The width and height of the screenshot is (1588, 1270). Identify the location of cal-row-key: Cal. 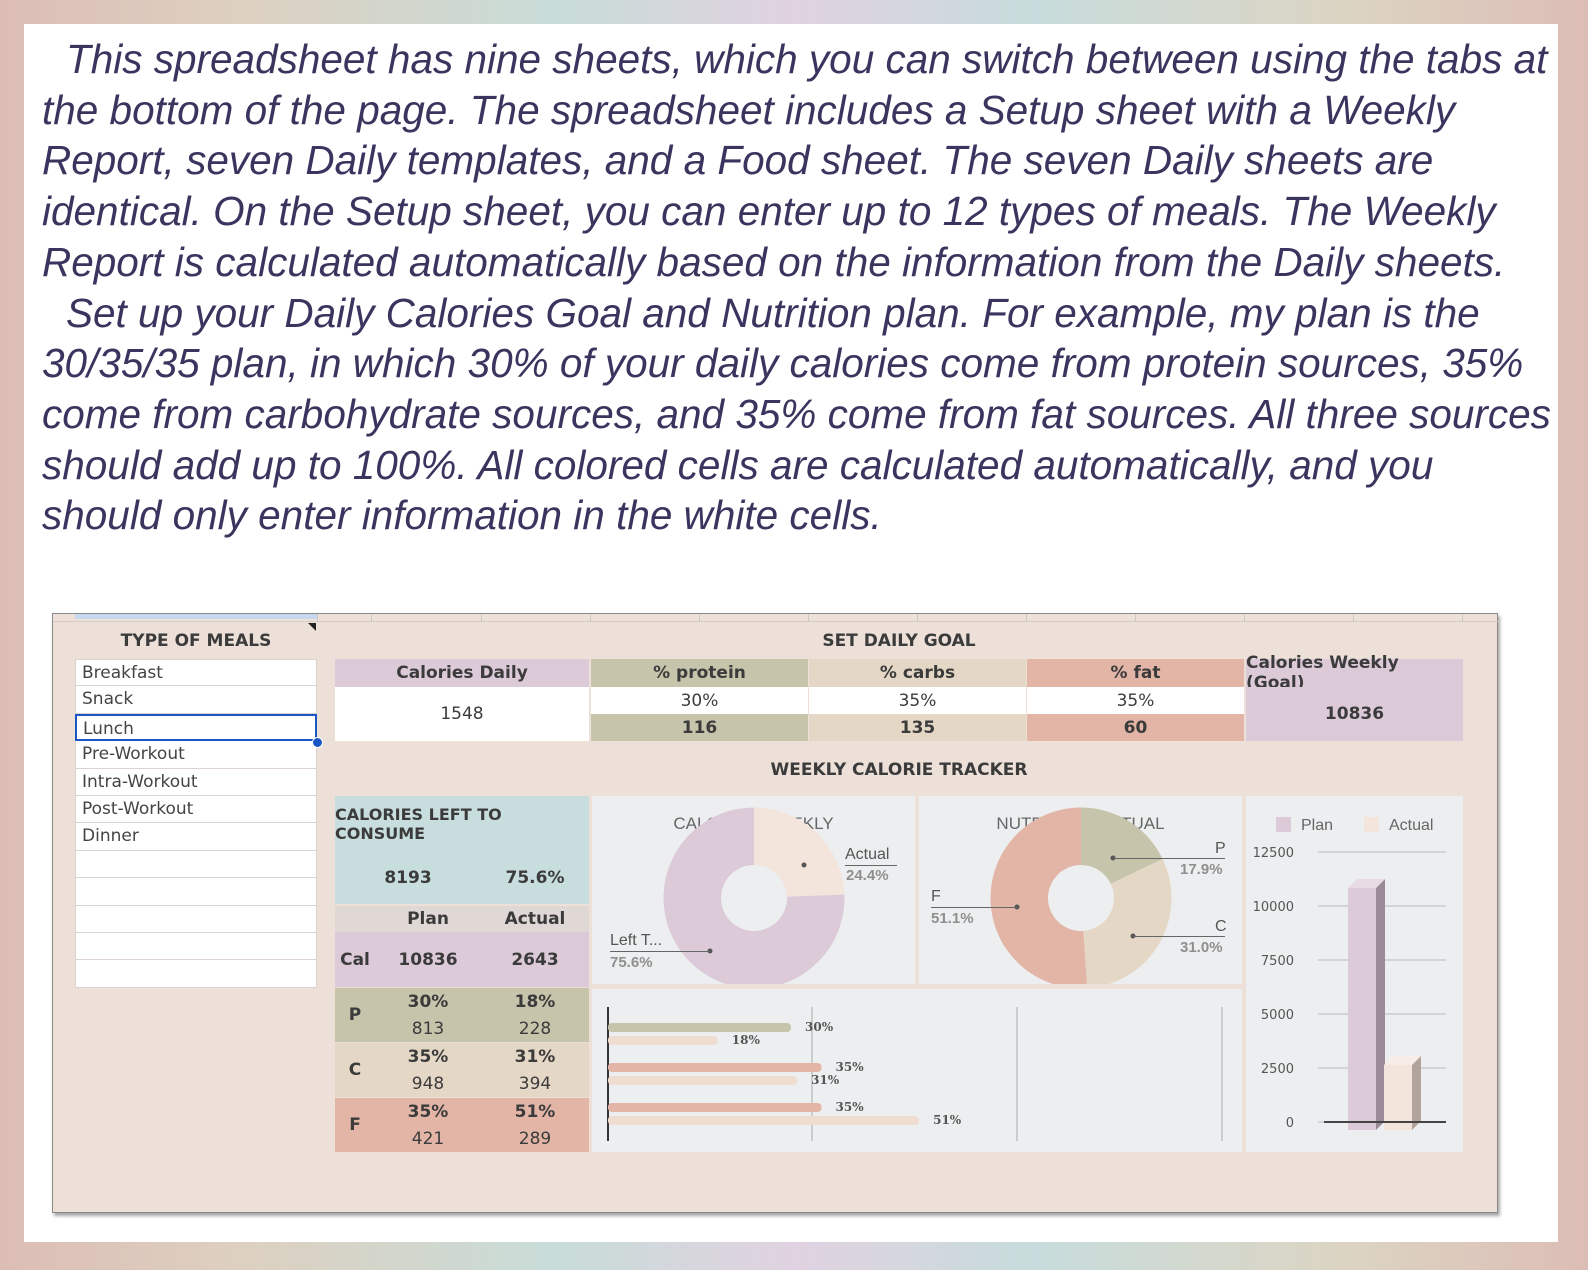
(355, 959).